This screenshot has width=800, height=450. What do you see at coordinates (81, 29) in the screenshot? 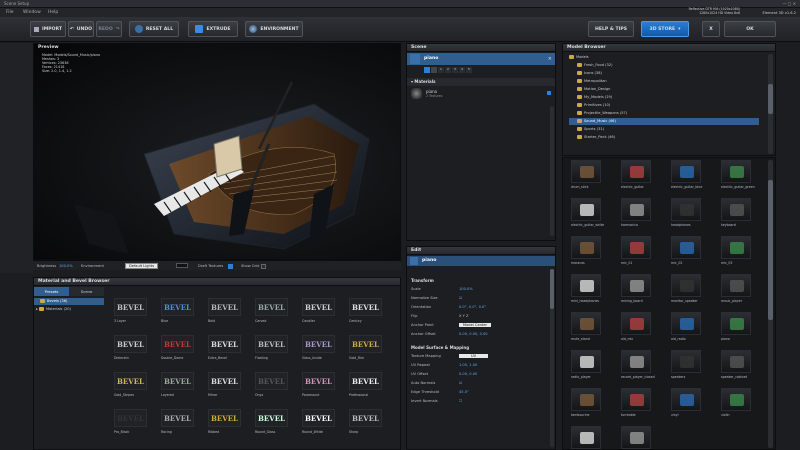
I see `undo-button: ↶ UNDO` at bounding box center [81, 29].